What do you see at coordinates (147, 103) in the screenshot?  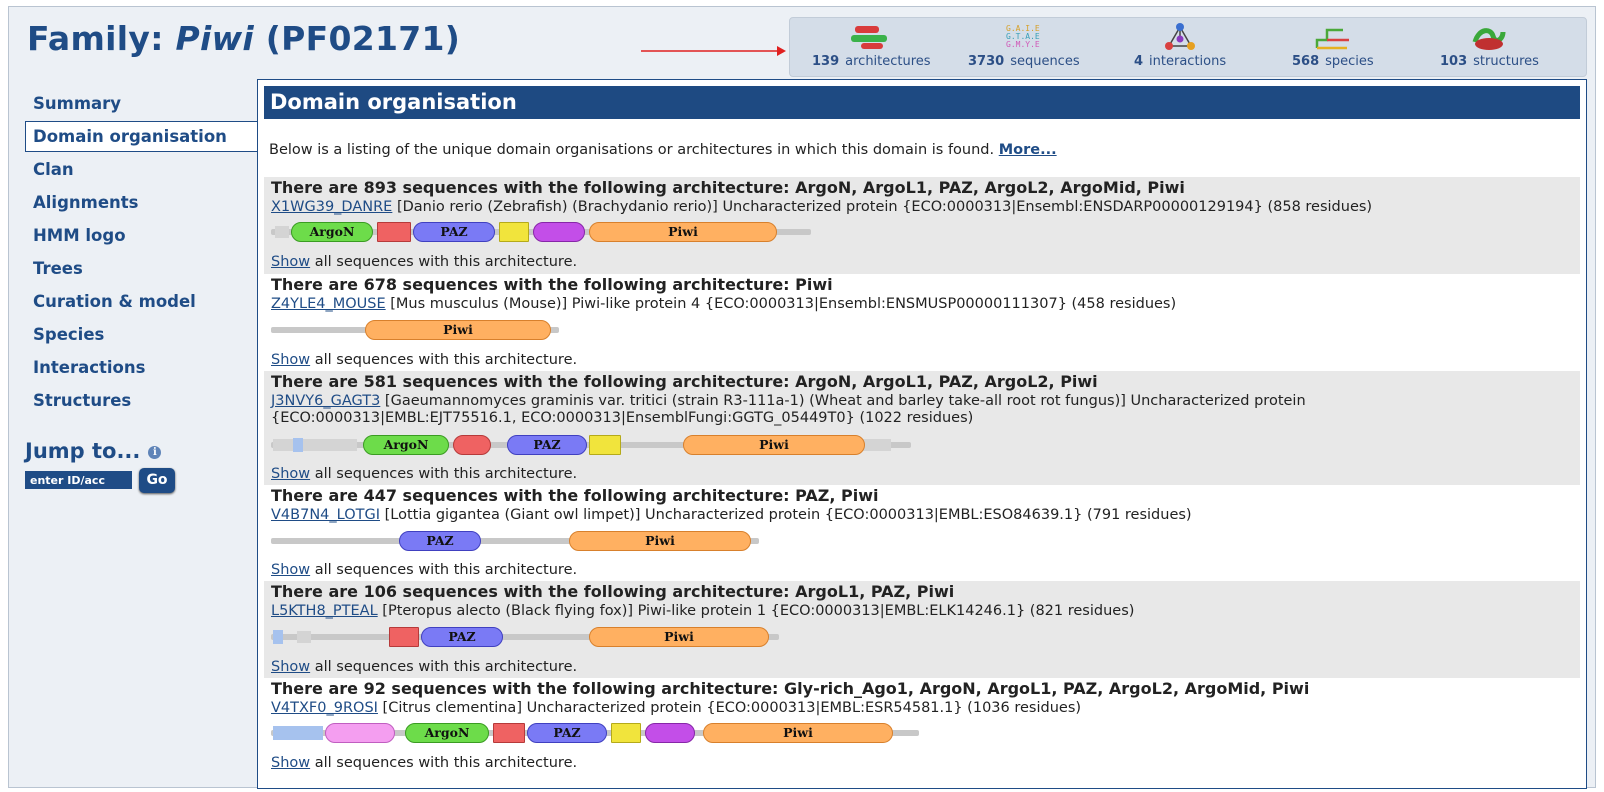 I see `sidebar-item-summary: Summary` at bounding box center [147, 103].